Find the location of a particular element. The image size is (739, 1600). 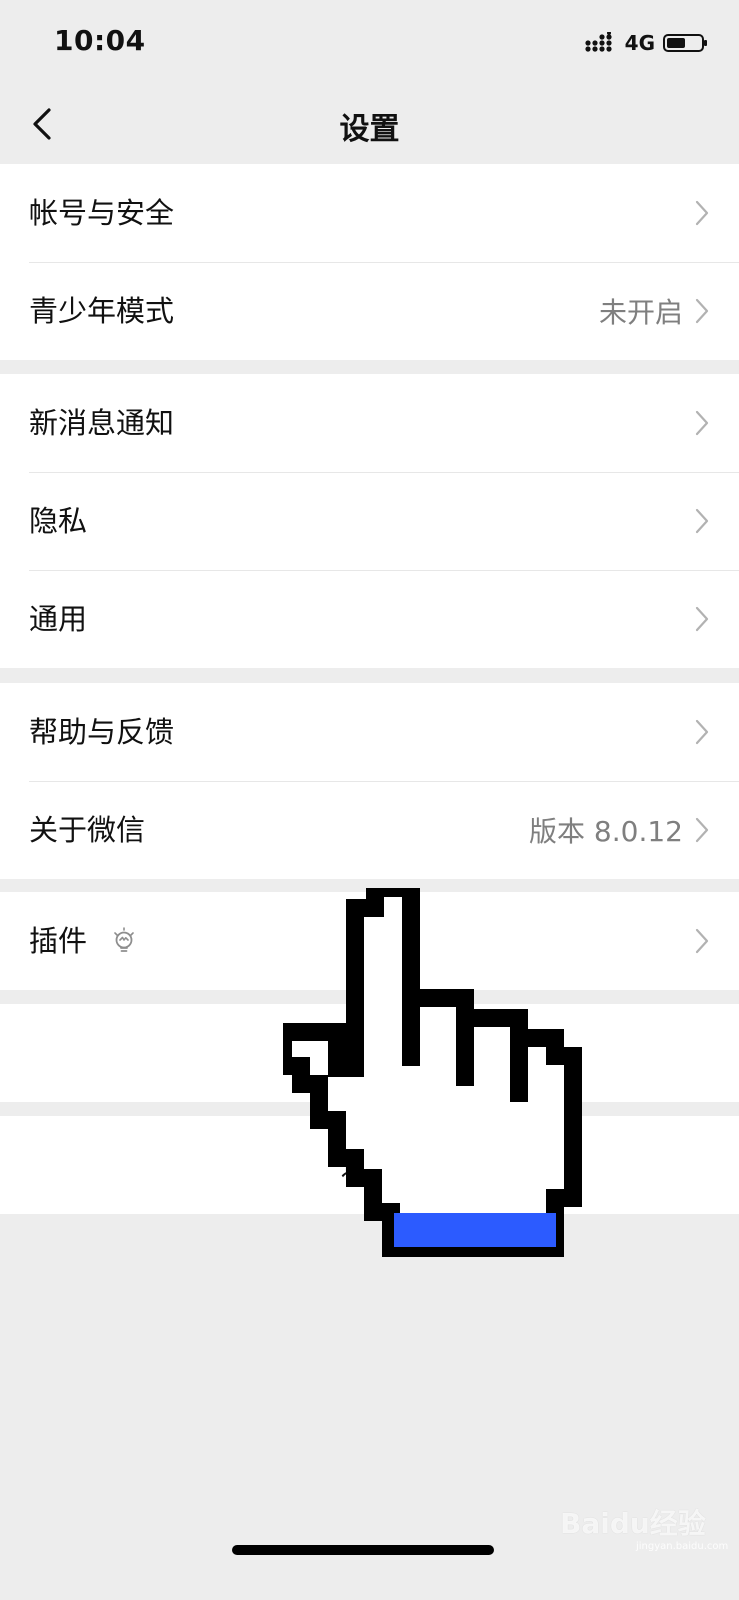

page-title: 设置 is located at coordinates (369, 129).